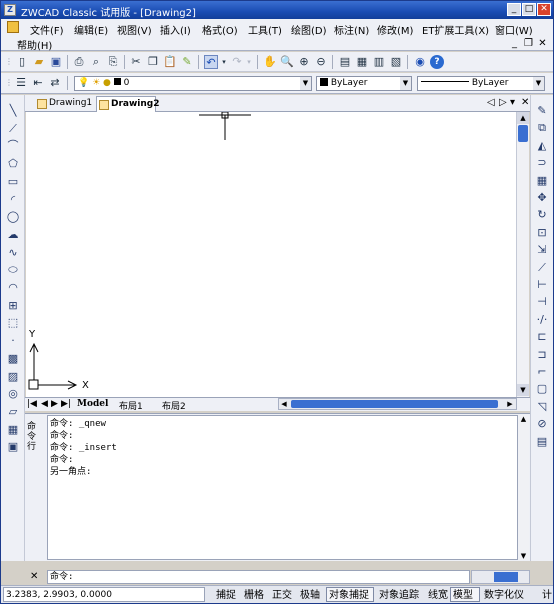 This screenshot has width=554, height=604. What do you see at coordinates (437, 62) in the screenshot?
I see `help-icon: ?` at bounding box center [437, 62].